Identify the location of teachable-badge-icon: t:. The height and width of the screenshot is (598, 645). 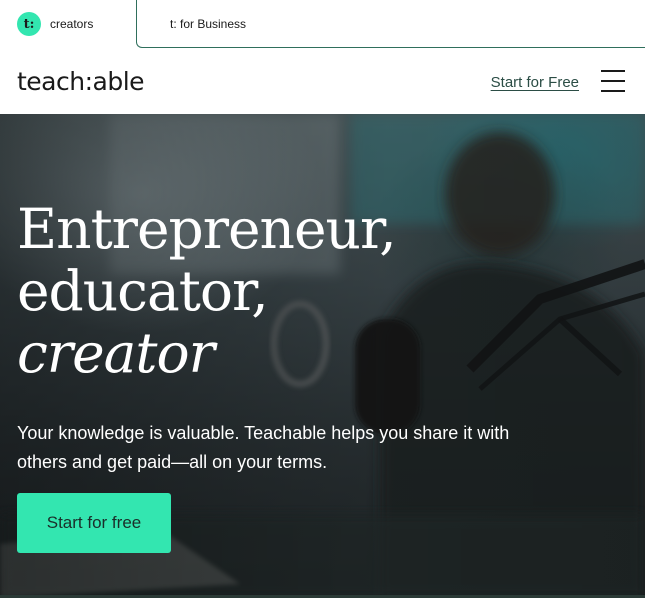
(29, 24).